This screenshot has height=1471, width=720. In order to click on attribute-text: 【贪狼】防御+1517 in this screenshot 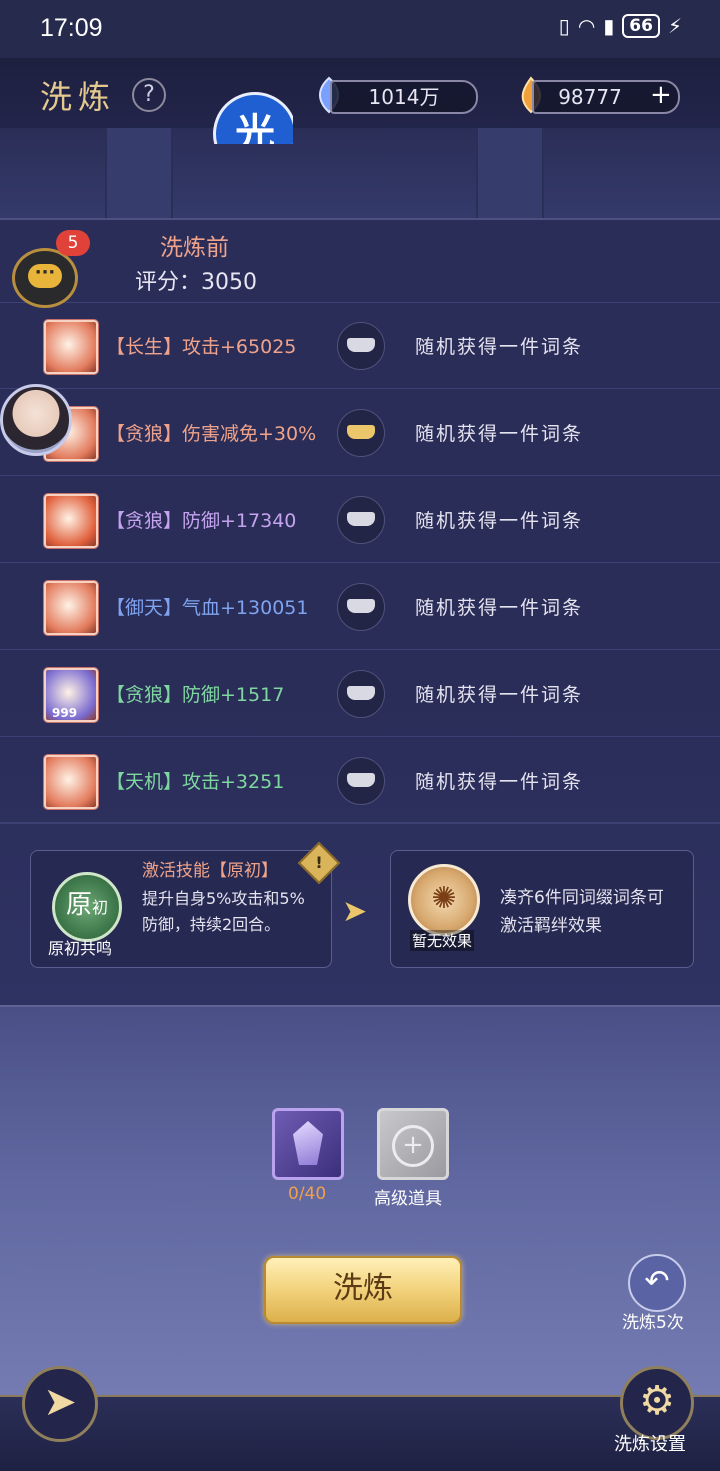, I will do `click(195, 693)`.